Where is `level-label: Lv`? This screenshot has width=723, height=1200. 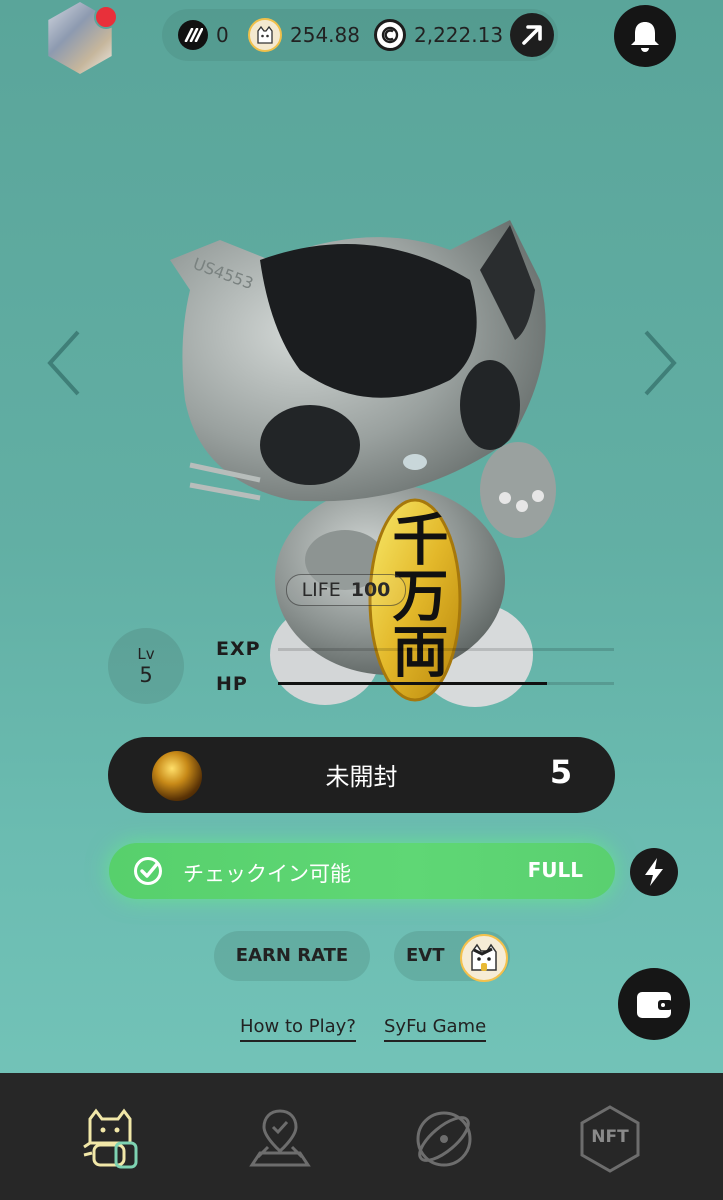
level-label: Lv is located at coordinates (146, 654).